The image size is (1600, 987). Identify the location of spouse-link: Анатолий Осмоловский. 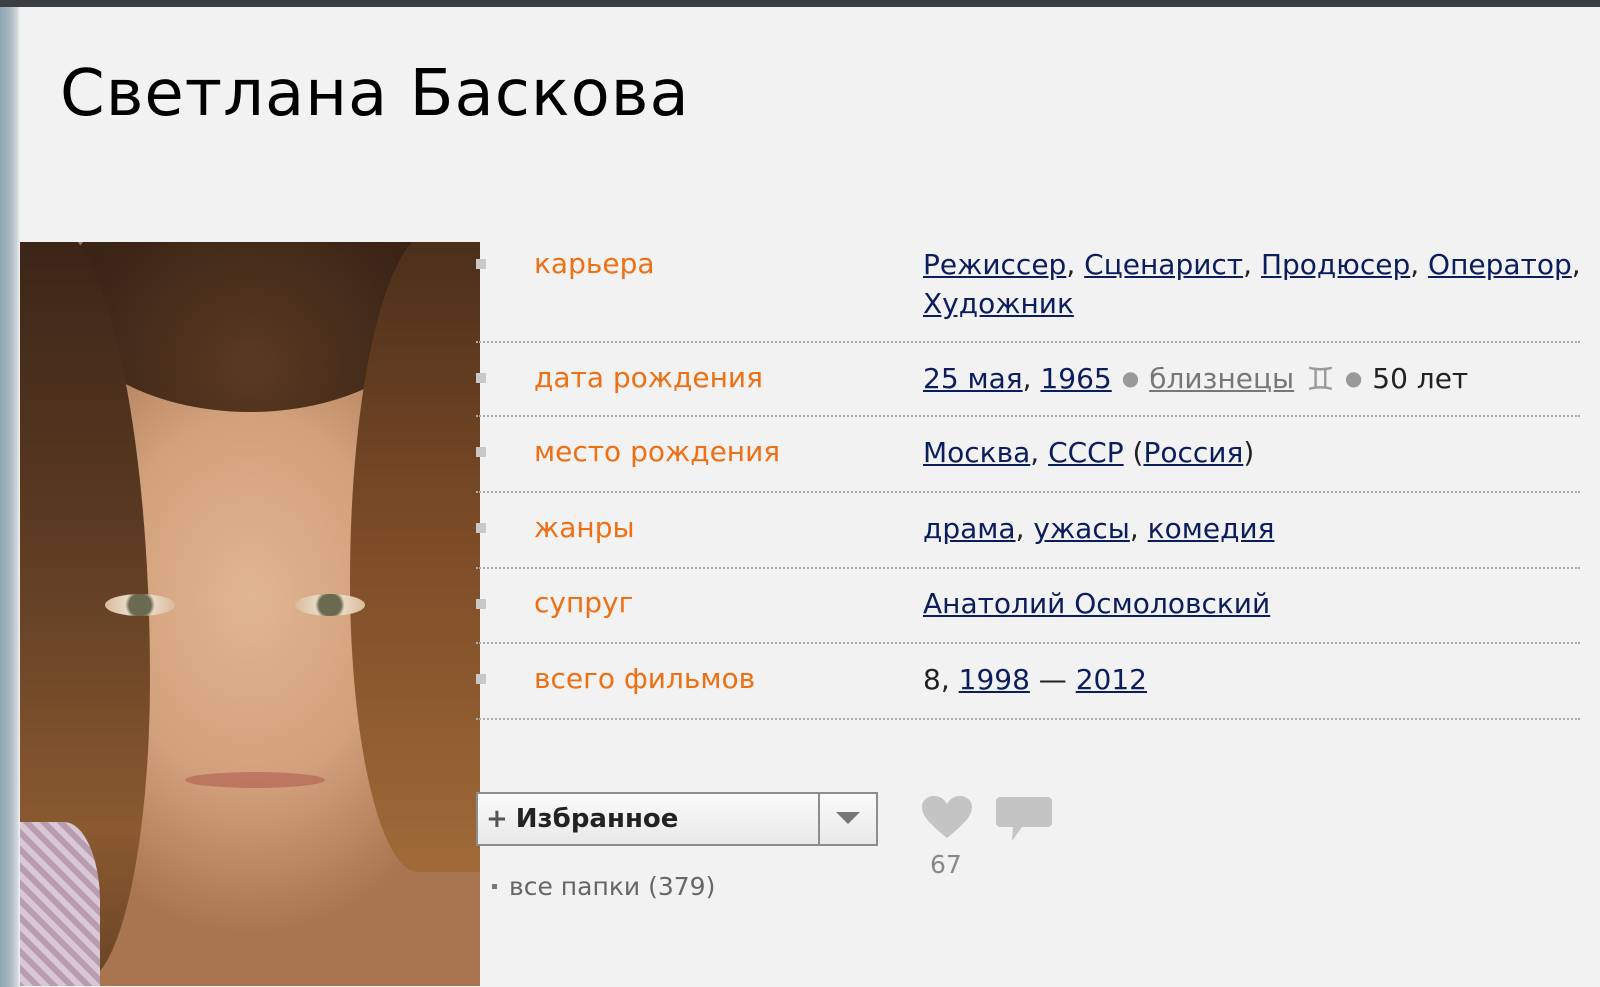
(1096, 603).